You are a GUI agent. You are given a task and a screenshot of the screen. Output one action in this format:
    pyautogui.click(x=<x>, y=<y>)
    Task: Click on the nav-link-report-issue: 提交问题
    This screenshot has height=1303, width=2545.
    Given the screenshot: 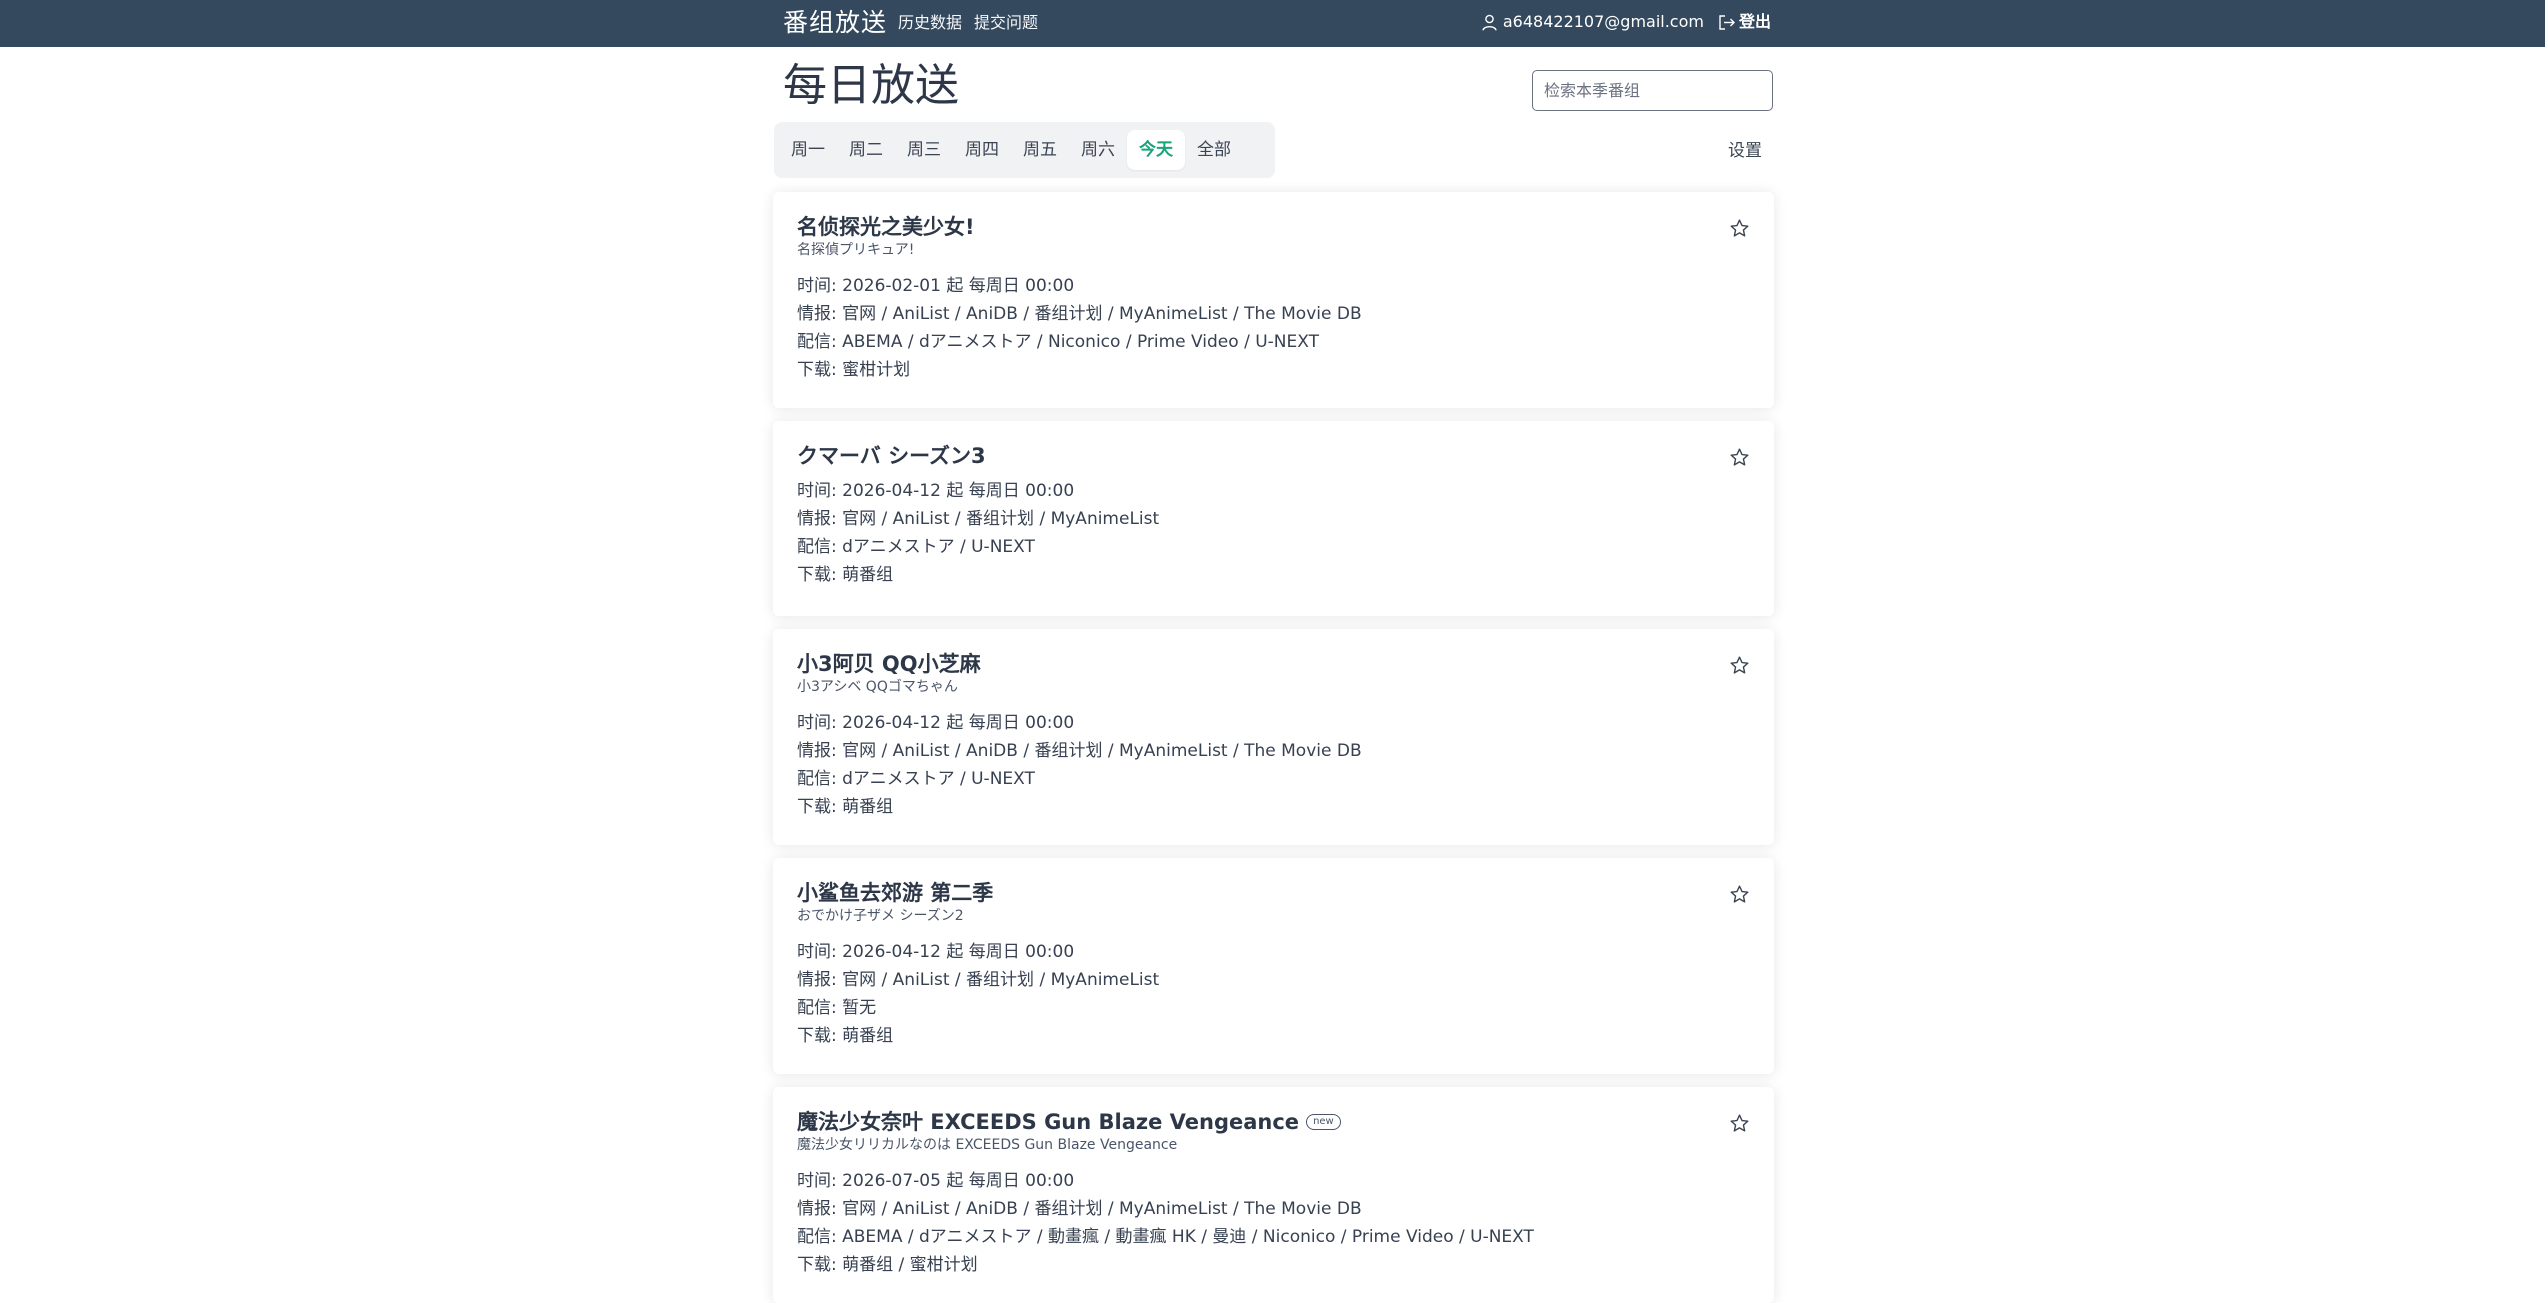 What is the action you would take?
    pyautogui.click(x=1006, y=23)
    